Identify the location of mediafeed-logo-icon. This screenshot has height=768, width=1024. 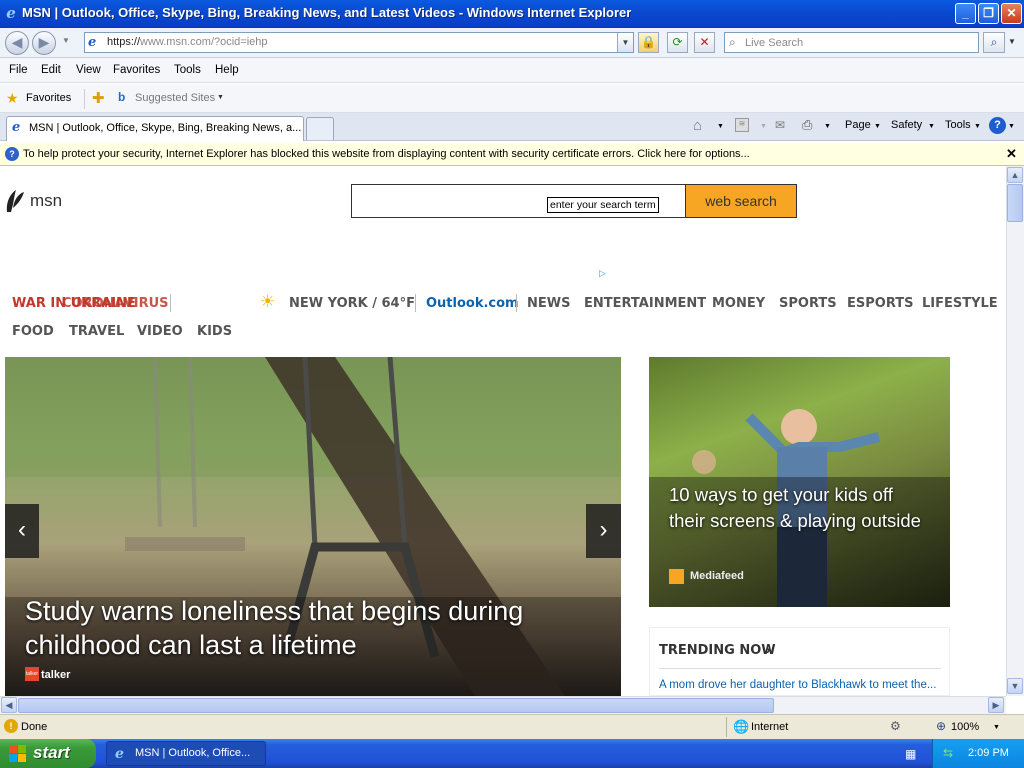
(676, 576).